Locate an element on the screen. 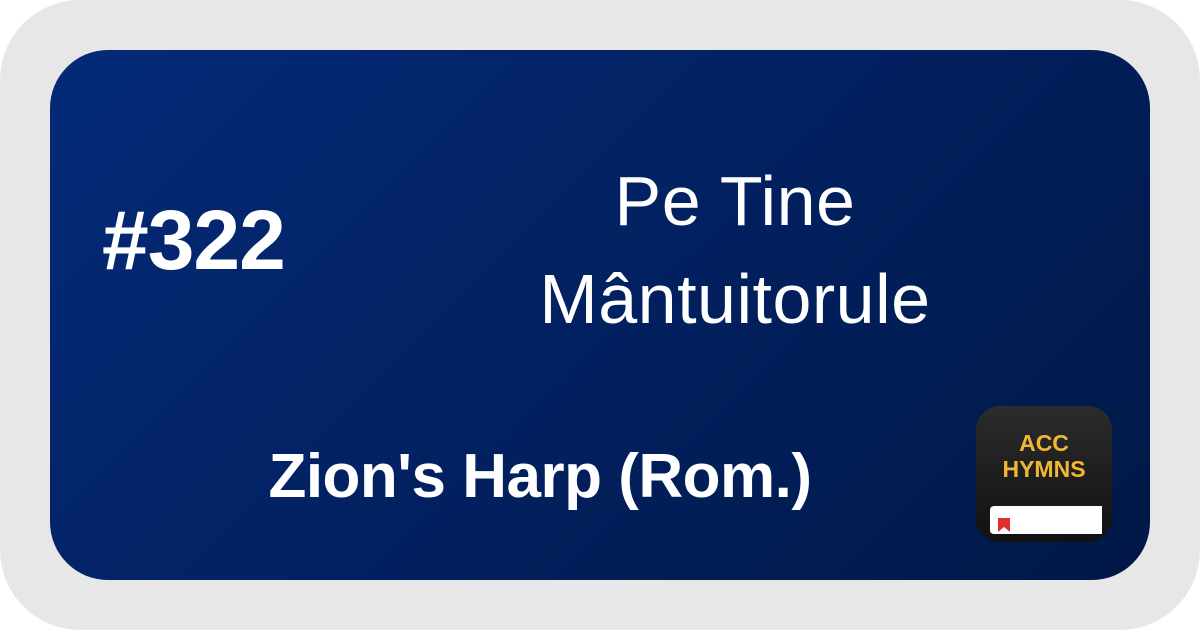  hymn-number: #322 is located at coordinates (194, 240).